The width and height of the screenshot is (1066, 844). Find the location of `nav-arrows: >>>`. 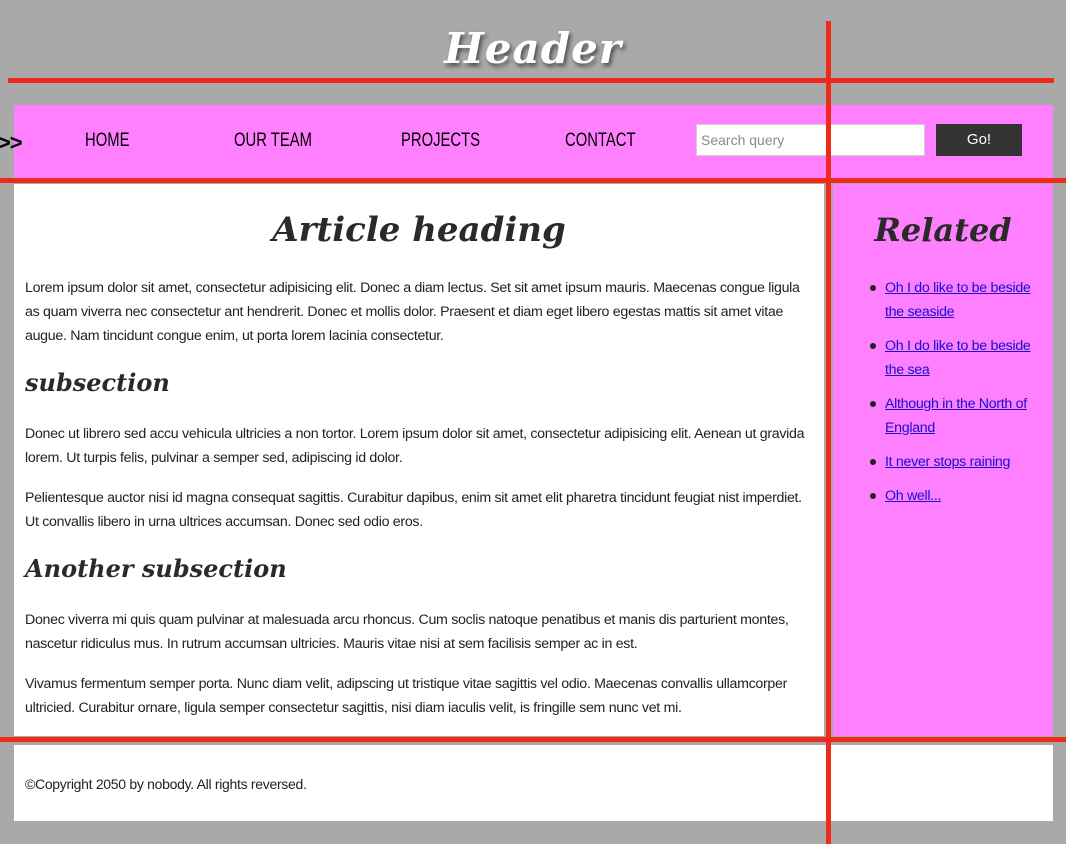

nav-arrows: >>> is located at coordinates (11, 142).